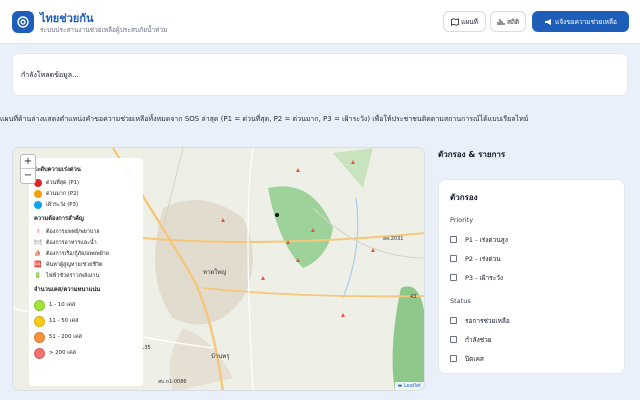  Describe the element at coordinates (455, 21) in the screenshot. I see `map-icon` at that location.